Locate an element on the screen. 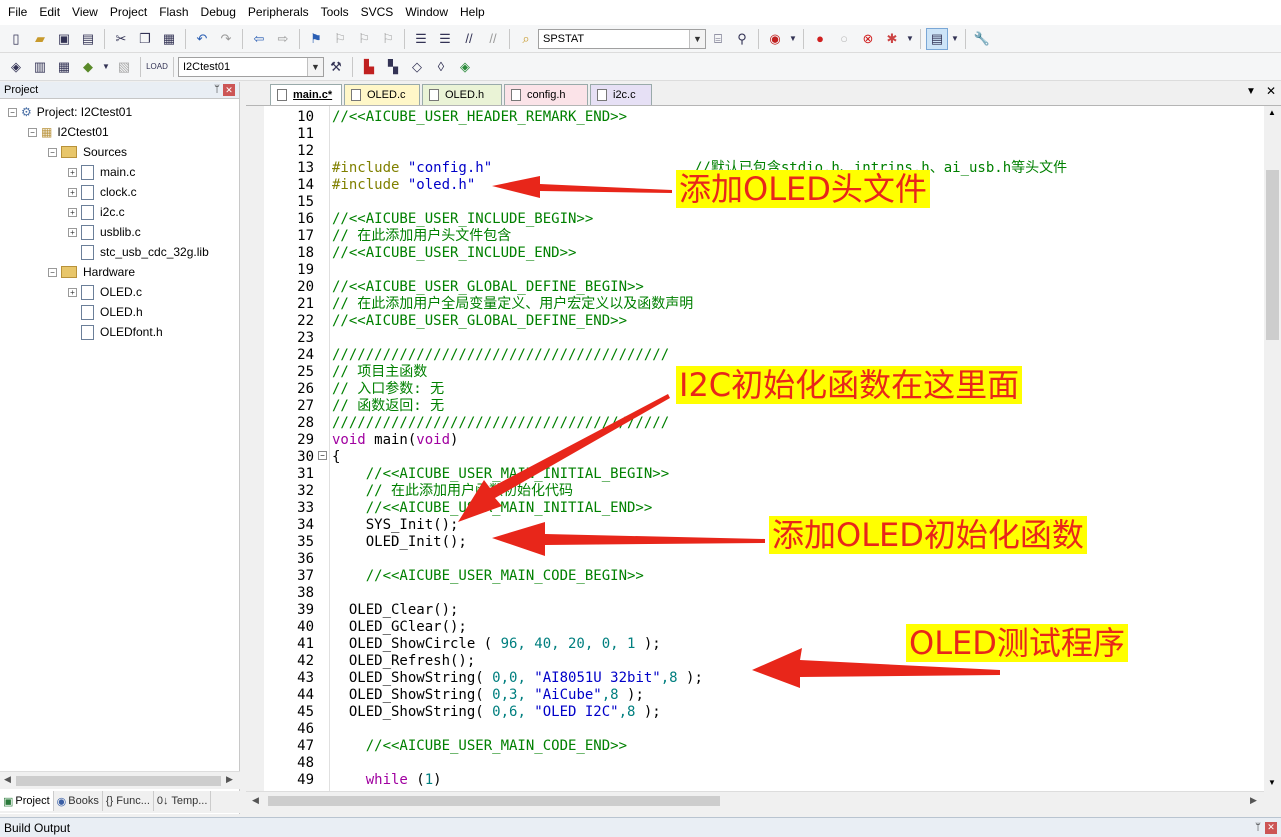 The image size is (1281, 837). scroll-up-icon: ▲ is located at coordinates (1272, 112).